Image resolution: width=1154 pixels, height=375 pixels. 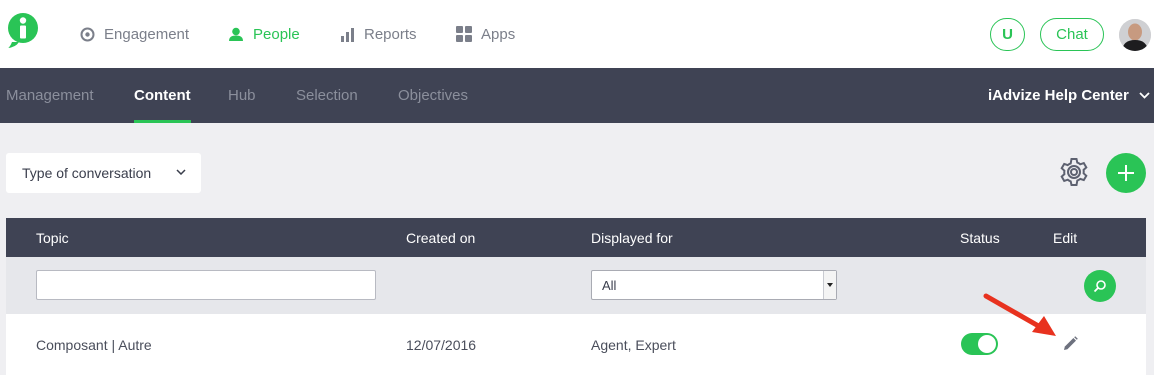 What do you see at coordinates (1074, 172) in the screenshot?
I see `gear-icon` at bounding box center [1074, 172].